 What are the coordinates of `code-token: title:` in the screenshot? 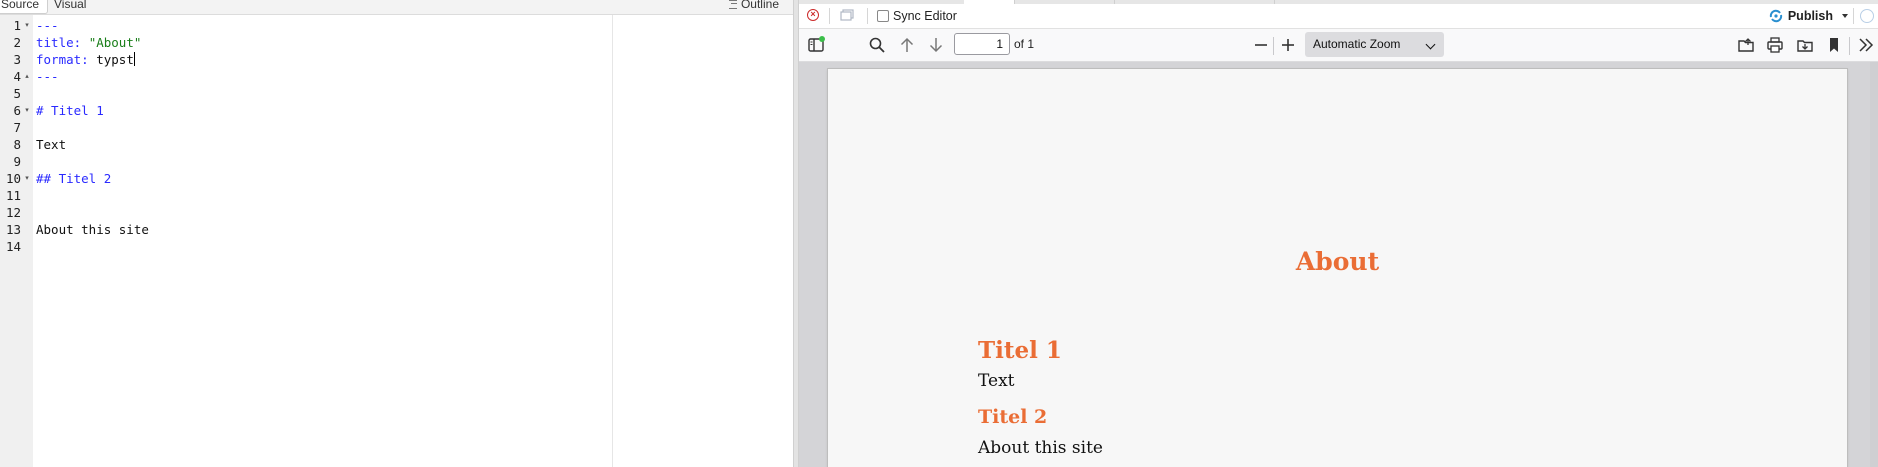 It's located at (62, 42).